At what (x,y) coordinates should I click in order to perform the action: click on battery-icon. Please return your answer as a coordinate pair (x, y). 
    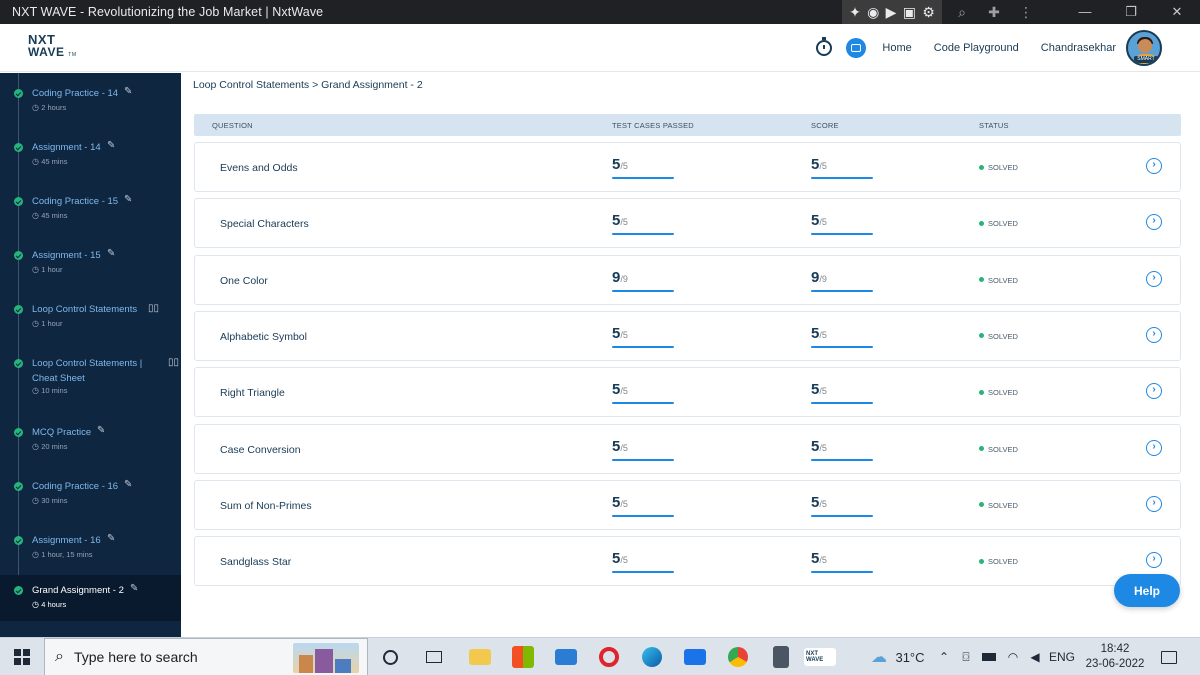
    Looking at the image, I should click on (989, 656).